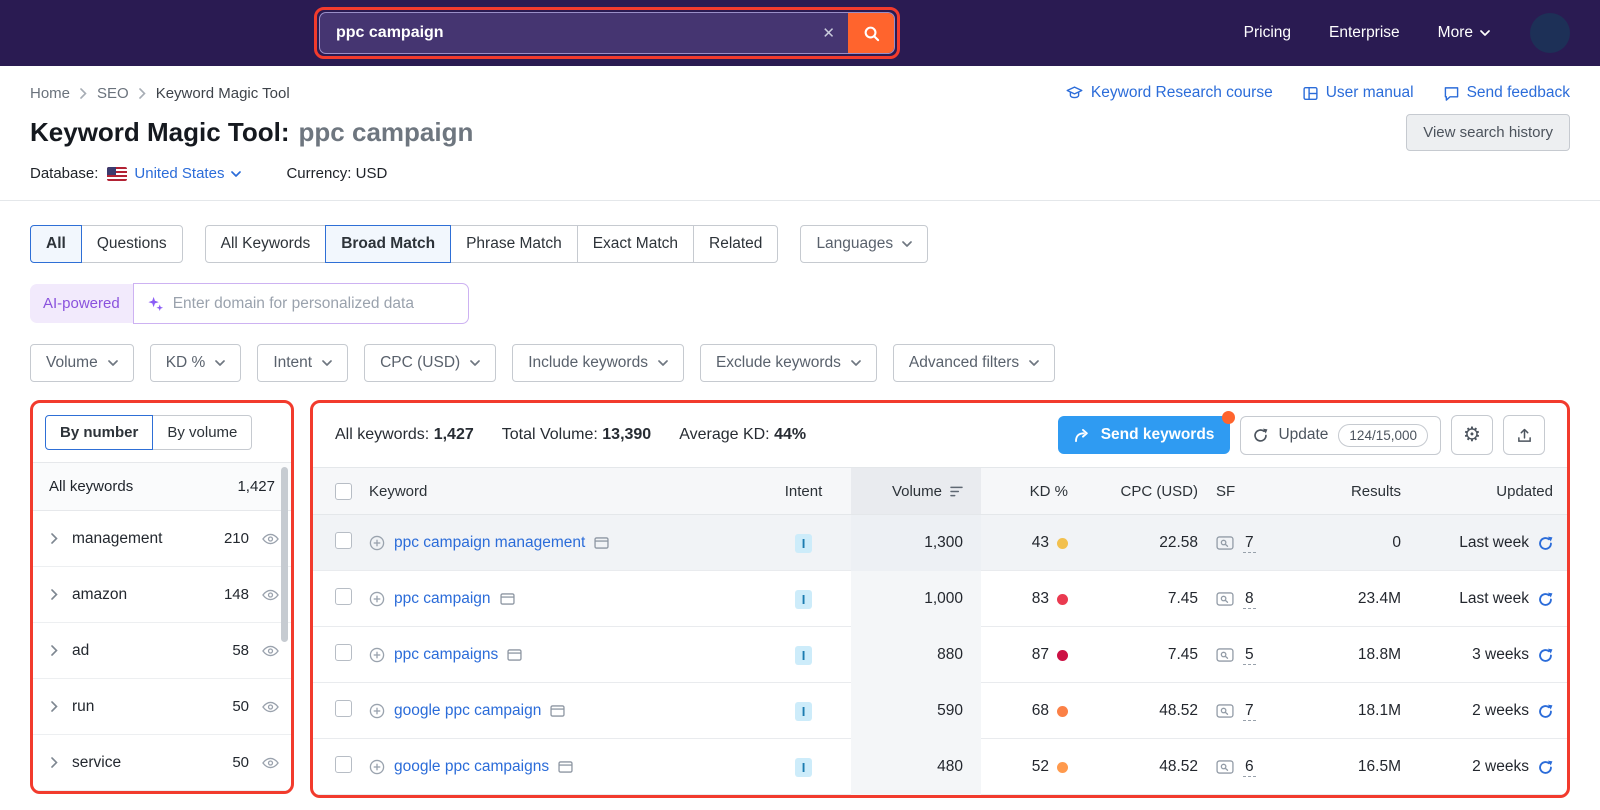  What do you see at coordinates (50, 93) in the screenshot?
I see `breadcrumb-home: Home` at bounding box center [50, 93].